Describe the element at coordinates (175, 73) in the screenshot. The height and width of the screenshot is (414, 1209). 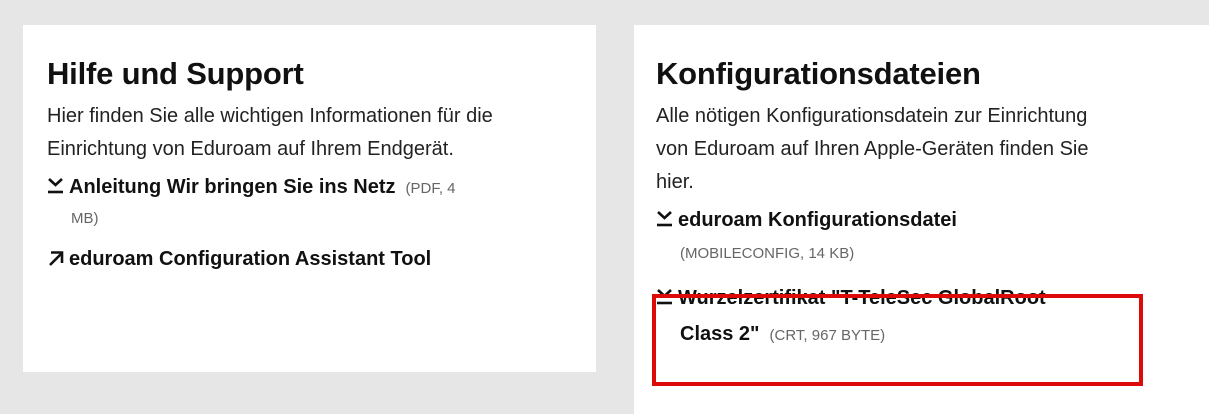
I see `card-title: Hilfe und Support` at that location.